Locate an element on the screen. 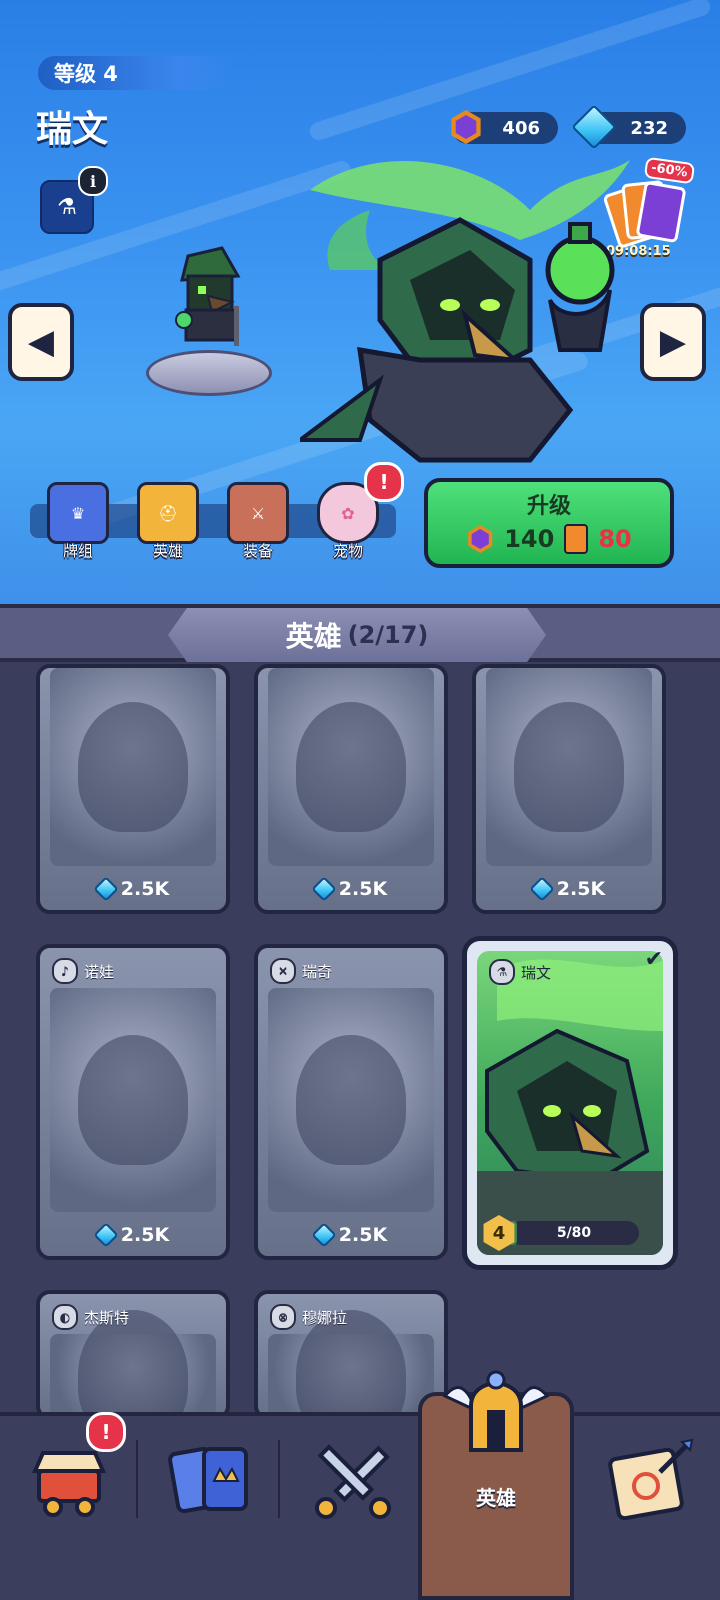 The width and height of the screenshot is (720, 1600). equipment-icon: ⚔ is located at coordinates (258, 513).